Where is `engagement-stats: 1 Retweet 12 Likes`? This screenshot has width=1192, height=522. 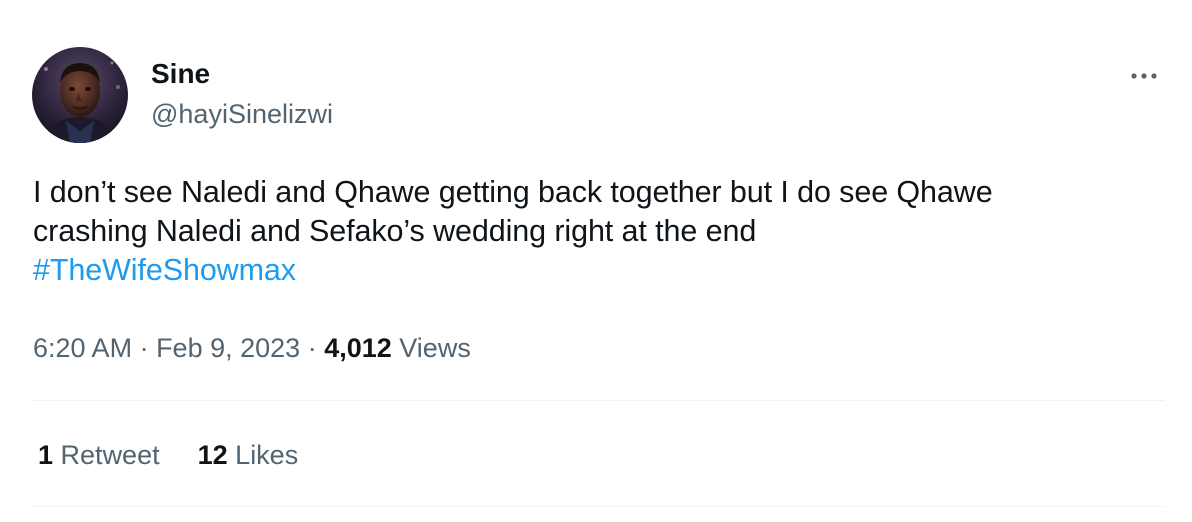
engagement-stats: 1 Retweet 12 Likes is located at coordinates (168, 455).